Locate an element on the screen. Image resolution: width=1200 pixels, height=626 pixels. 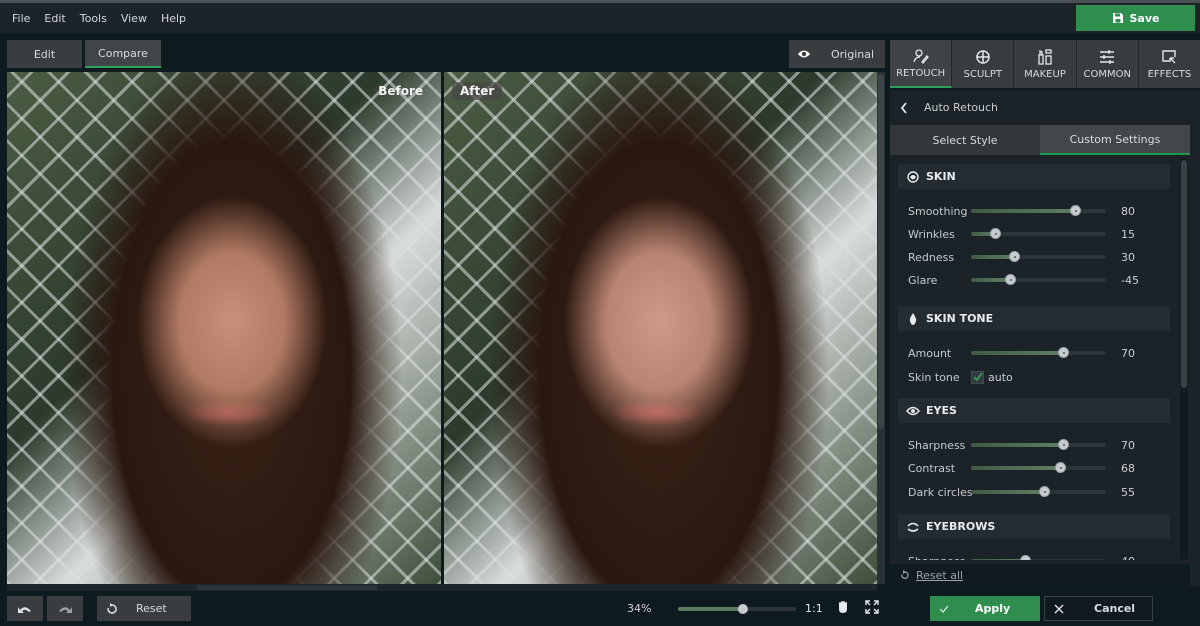
save-button: Save is located at coordinates (1135, 18).